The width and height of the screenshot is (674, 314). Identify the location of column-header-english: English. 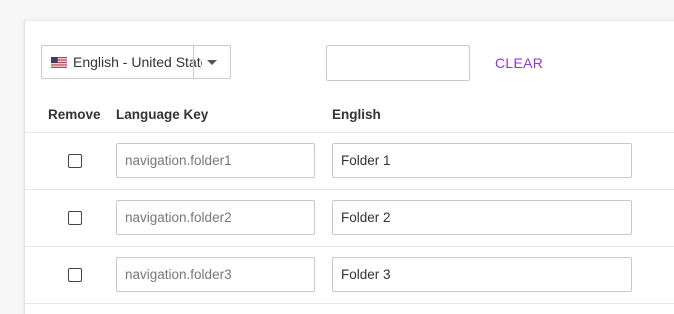
(356, 114).